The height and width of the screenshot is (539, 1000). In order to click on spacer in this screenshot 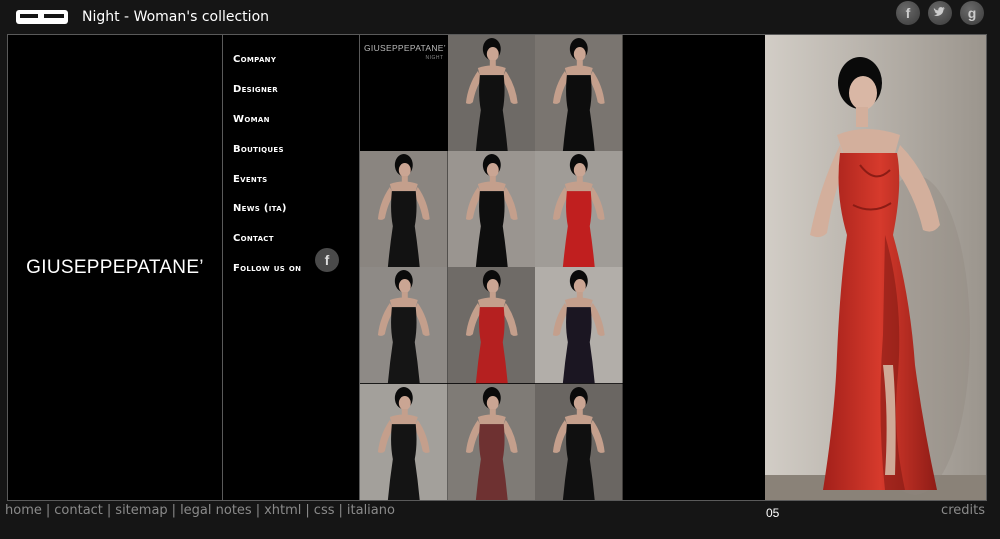, I will do `click(694, 267)`.